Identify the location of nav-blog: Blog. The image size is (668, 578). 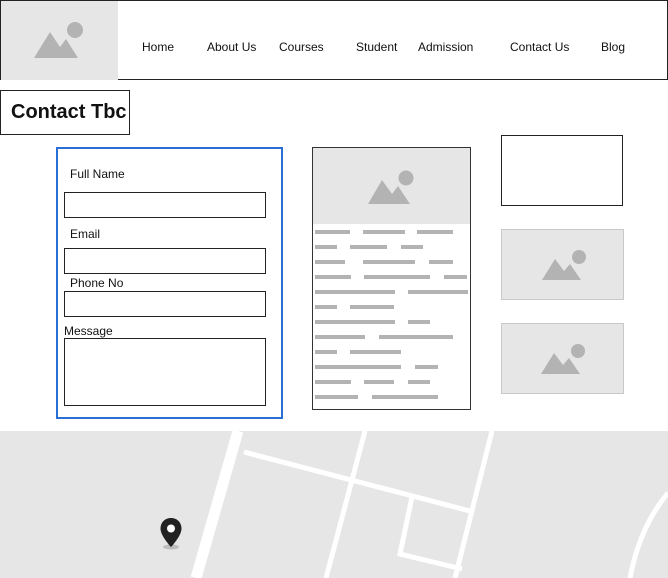
(613, 47).